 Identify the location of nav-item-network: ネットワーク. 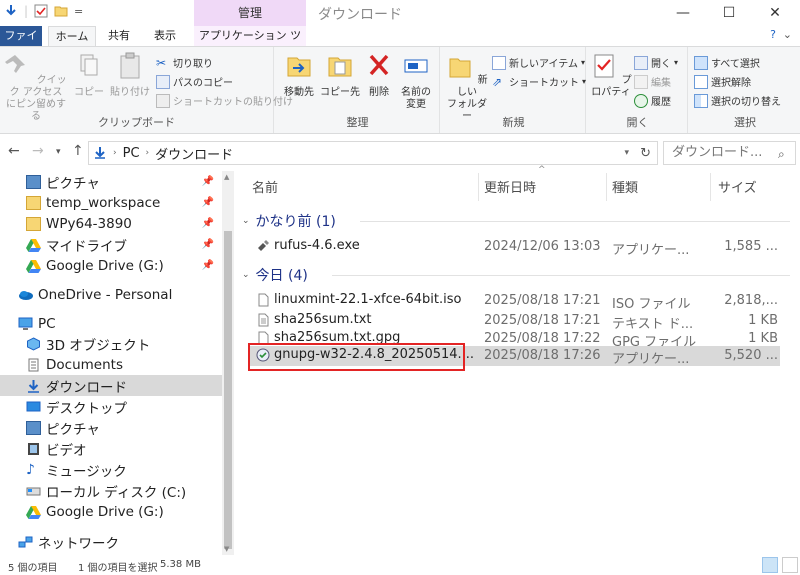
(111, 541).